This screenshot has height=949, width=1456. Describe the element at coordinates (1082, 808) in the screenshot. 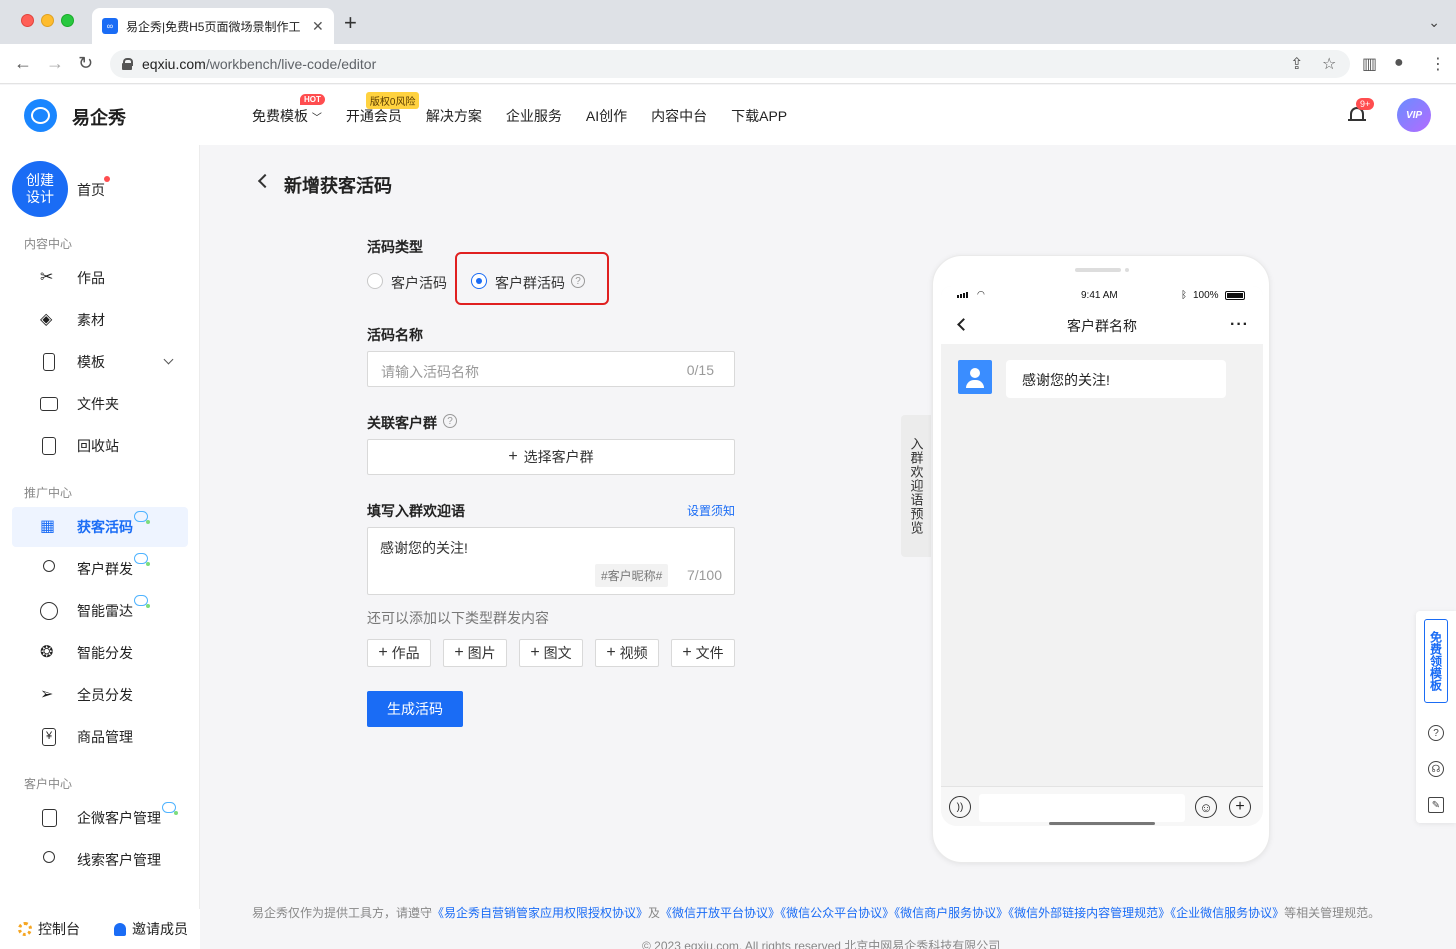

I see `chat-input-field` at that location.